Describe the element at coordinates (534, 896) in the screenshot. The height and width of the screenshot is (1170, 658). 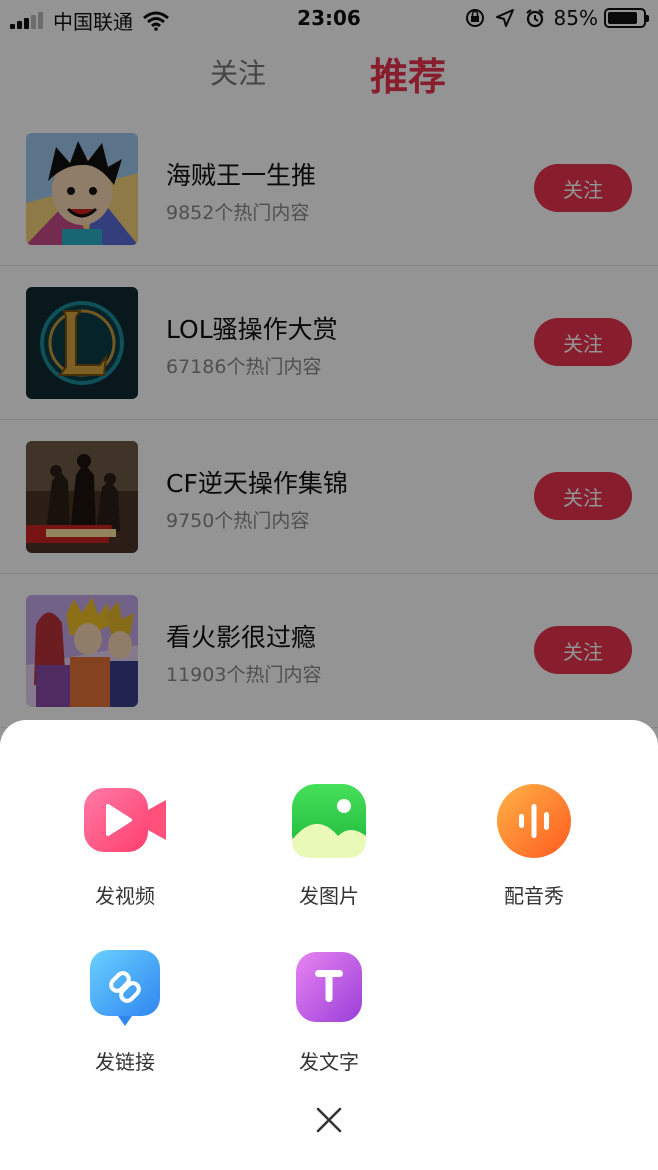
I see `dubbing-show-label: 配音秀` at that location.